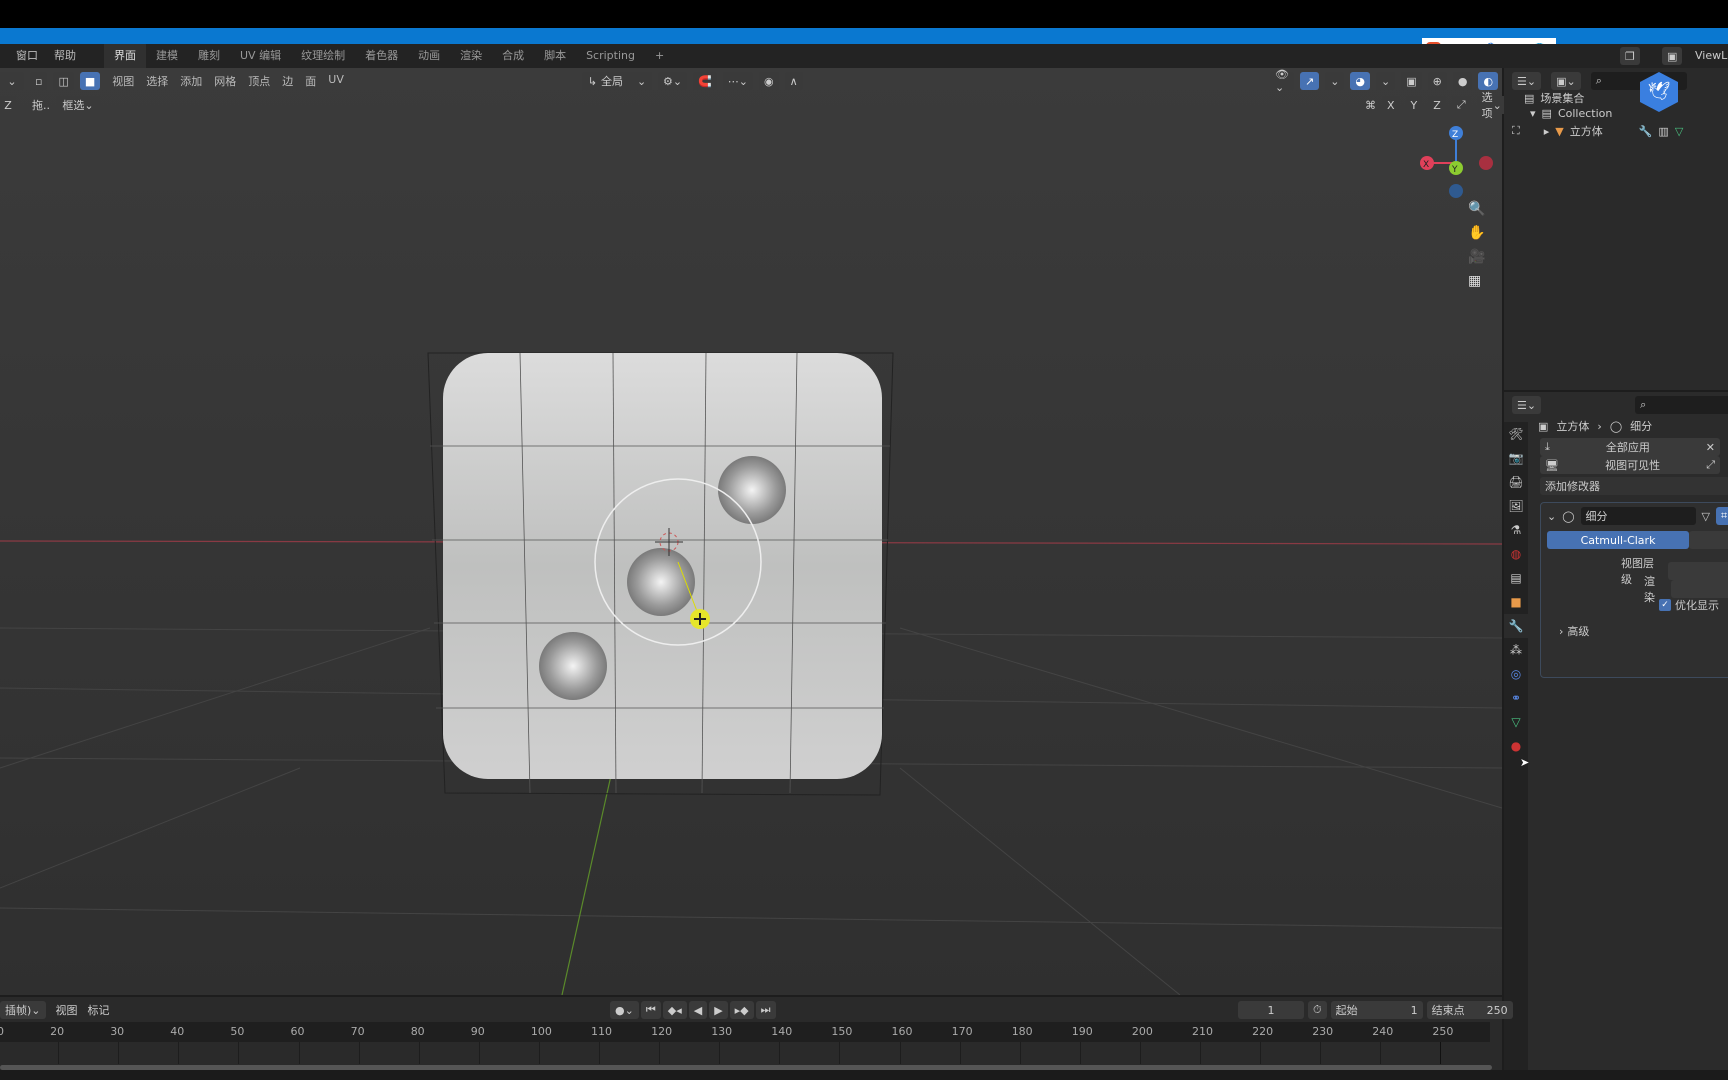  I want to click on zoom-icon: 🔍, so click(1476, 209).